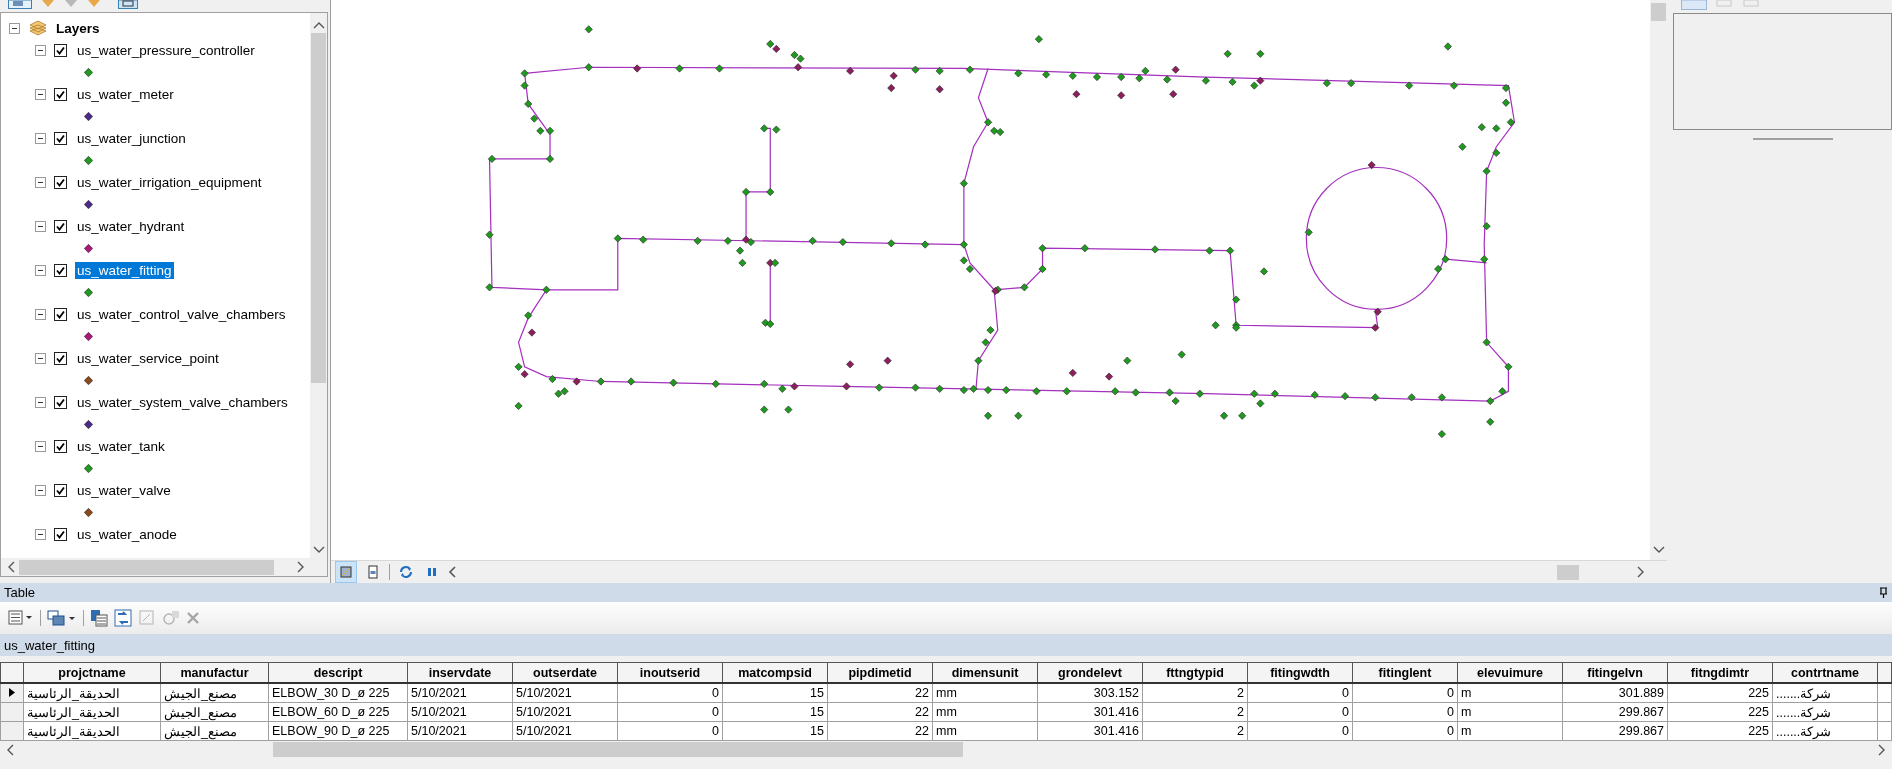 The width and height of the screenshot is (1892, 769). I want to click on table-options-icon, so click(21, 618).